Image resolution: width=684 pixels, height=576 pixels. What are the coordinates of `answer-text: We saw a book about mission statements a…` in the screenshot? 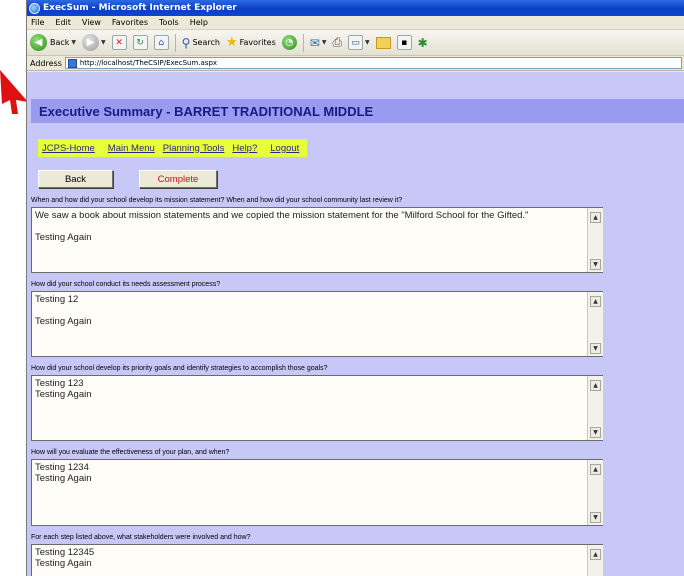 It's located at (282, 226).